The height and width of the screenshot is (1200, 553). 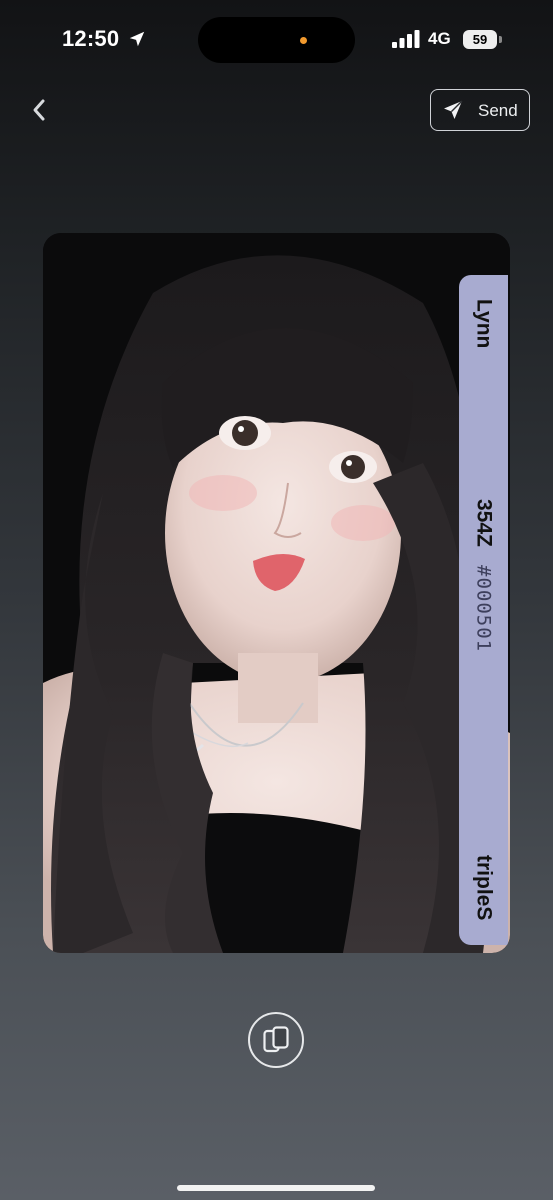 I want to click on flip-card-button, so click(x=276, y=1040).